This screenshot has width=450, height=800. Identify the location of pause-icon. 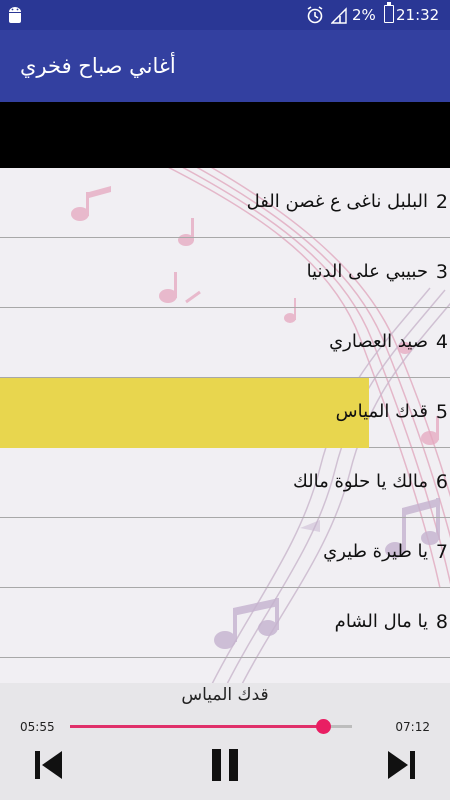
(225, 765).